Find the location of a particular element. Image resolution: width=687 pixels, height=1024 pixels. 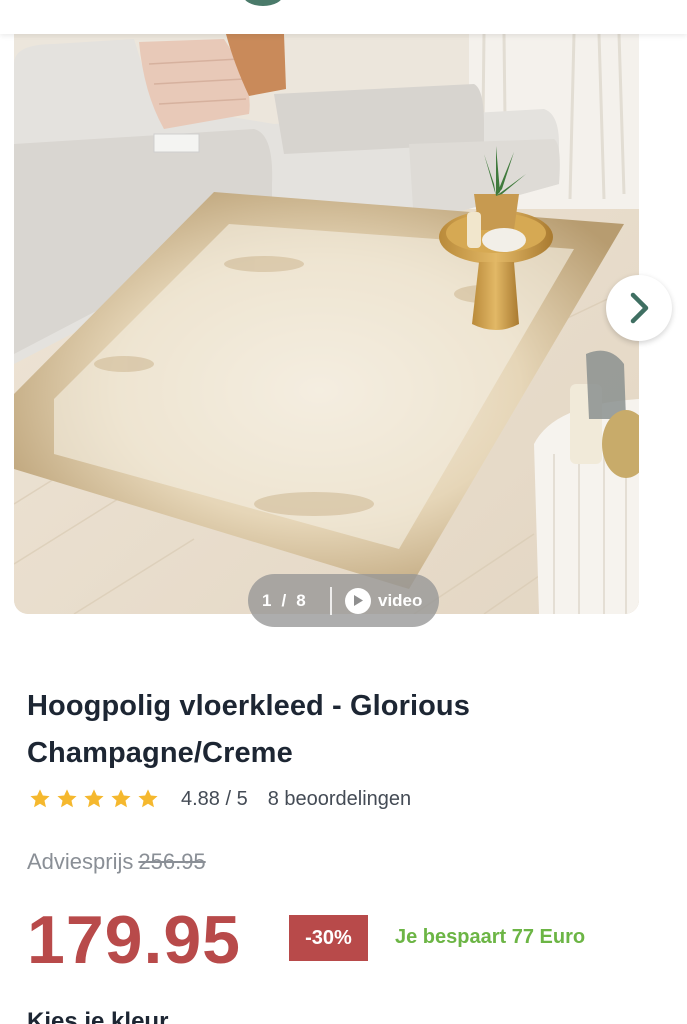

gallery-counter: 1 / 8 video is located at coordinates (343, 600).